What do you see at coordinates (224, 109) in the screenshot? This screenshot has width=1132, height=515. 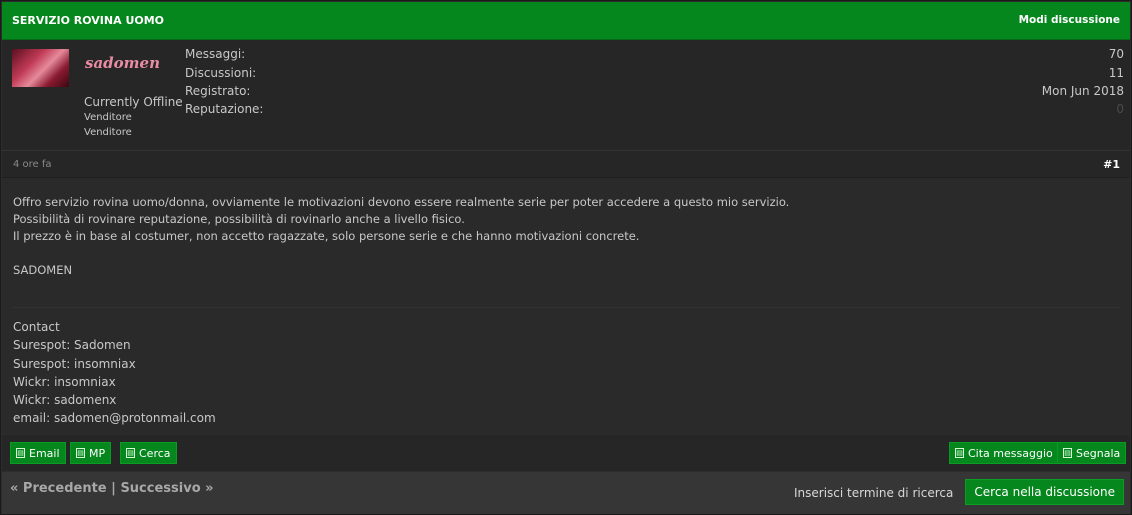 I see `stat-label-reputazione: Reputazione:` at bounding box center [224, 109].